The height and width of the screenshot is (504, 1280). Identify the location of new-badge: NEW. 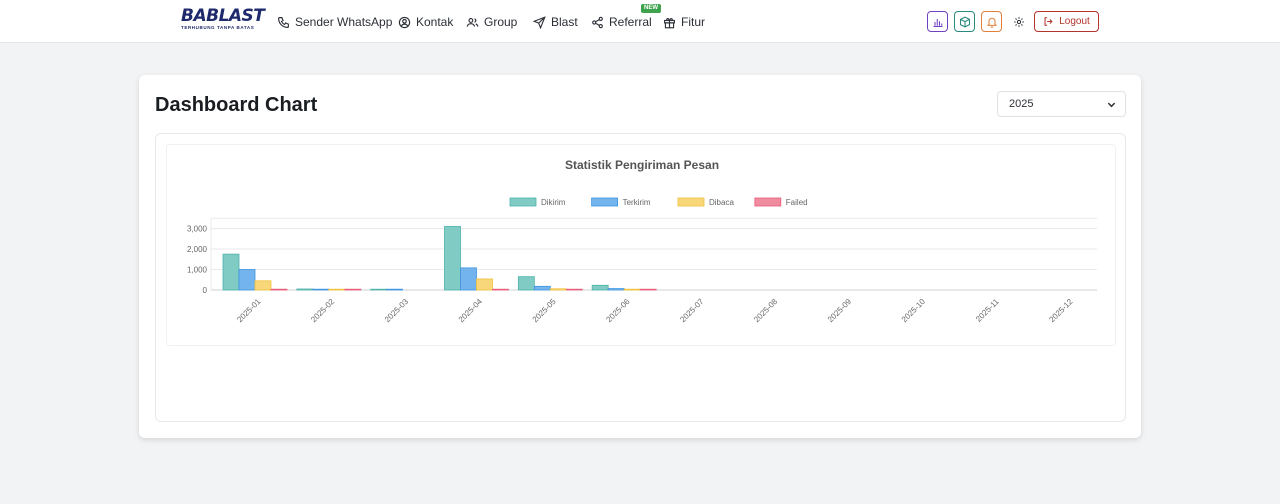
(651, 8).